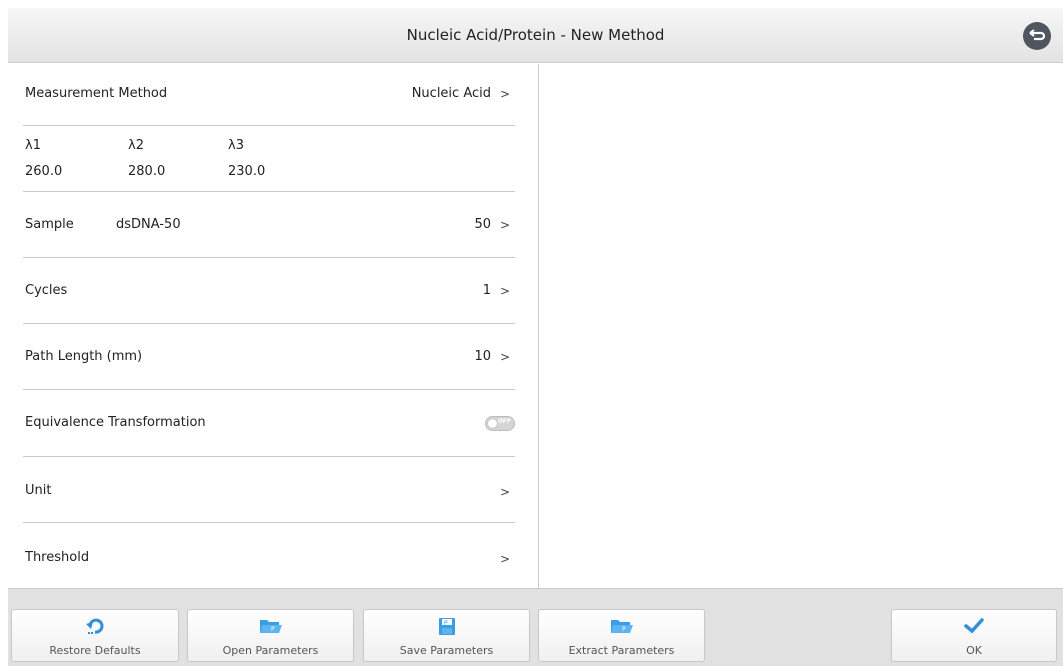  I want to click on toggle-knob, so click(492, 423).